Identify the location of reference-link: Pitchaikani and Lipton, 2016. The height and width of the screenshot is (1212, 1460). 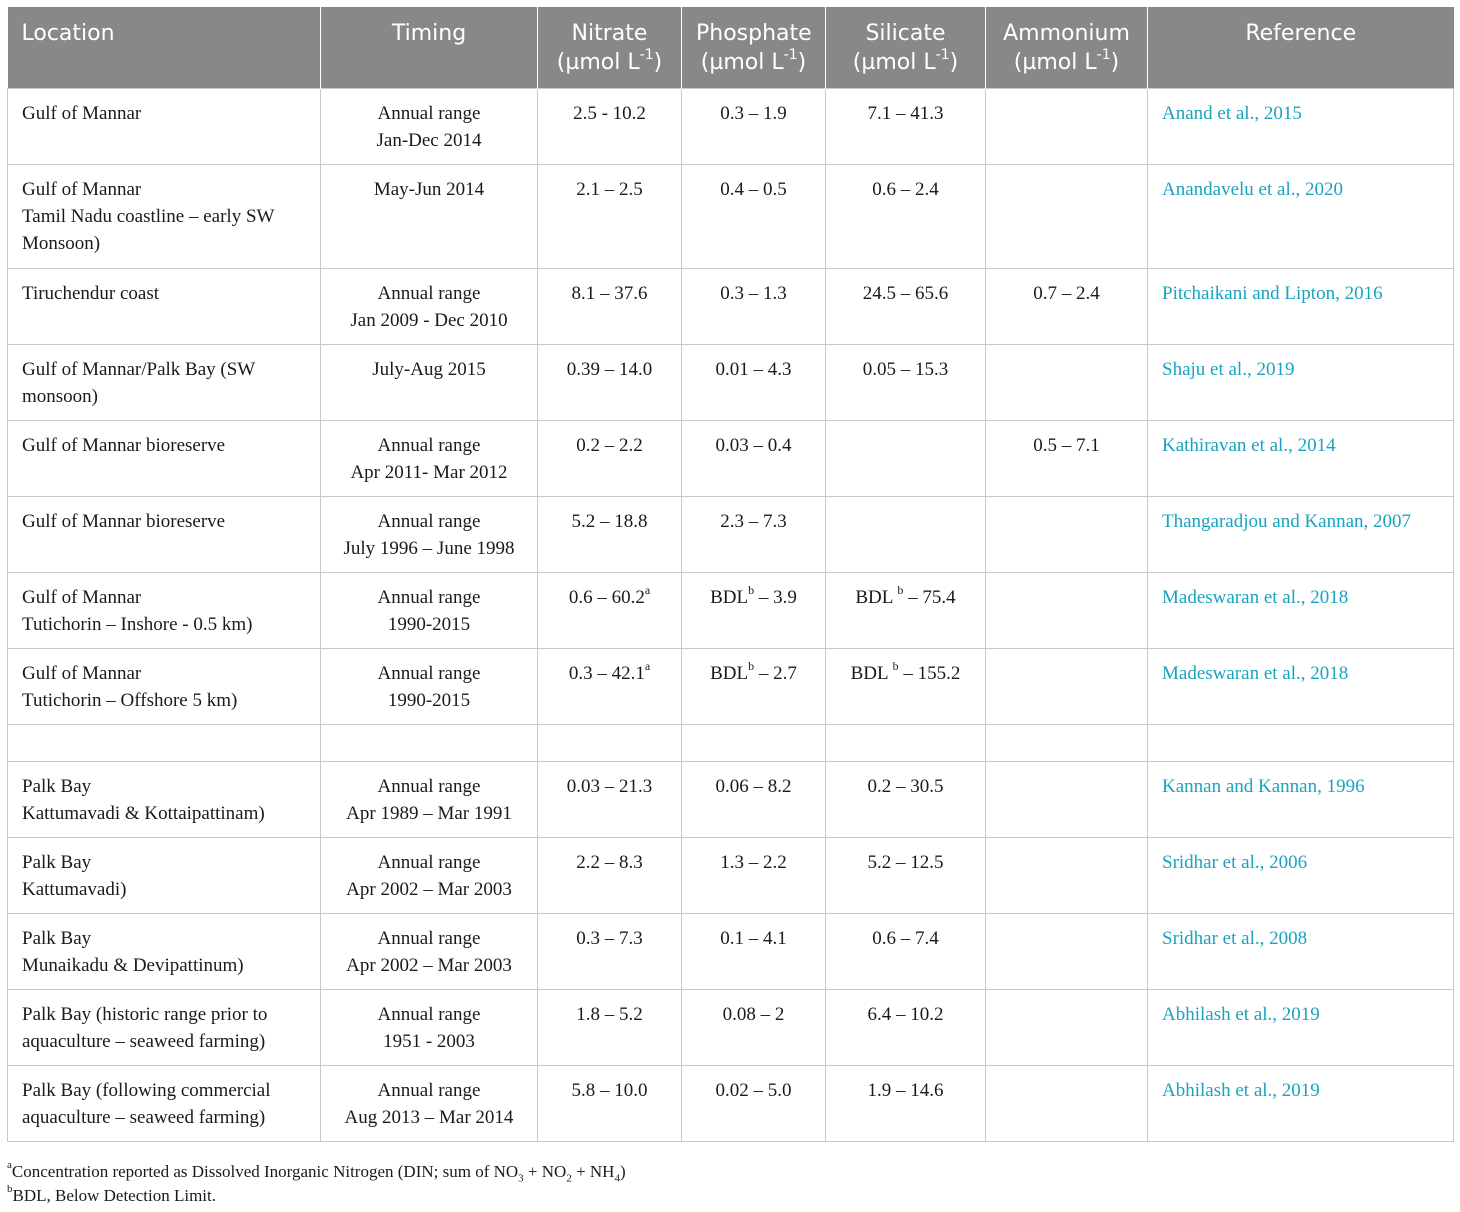
(1300, 306).